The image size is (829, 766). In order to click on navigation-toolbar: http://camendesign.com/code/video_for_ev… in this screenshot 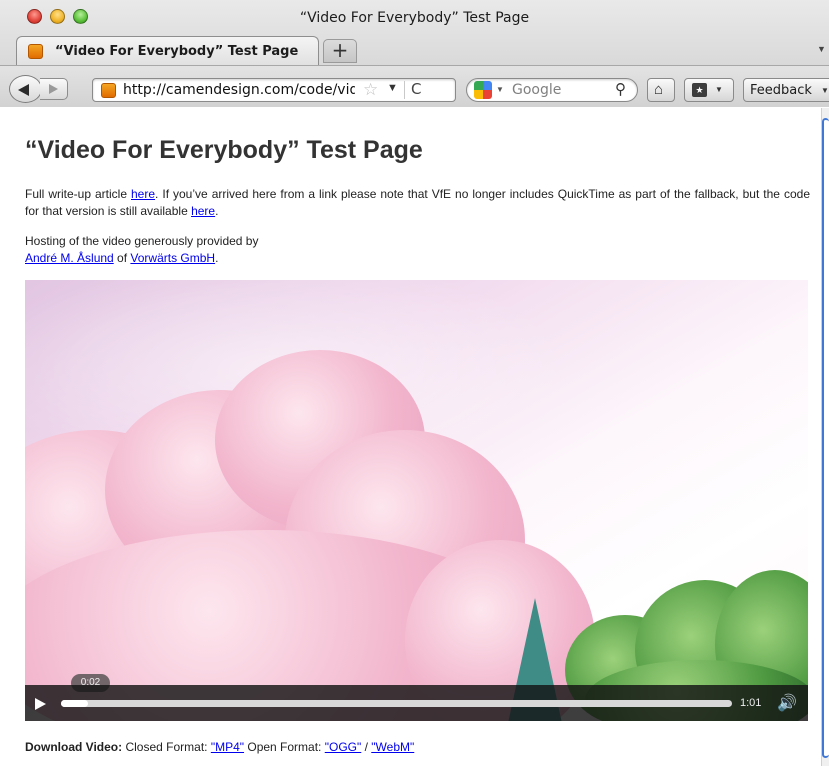, I will do `click(414, 86)`.